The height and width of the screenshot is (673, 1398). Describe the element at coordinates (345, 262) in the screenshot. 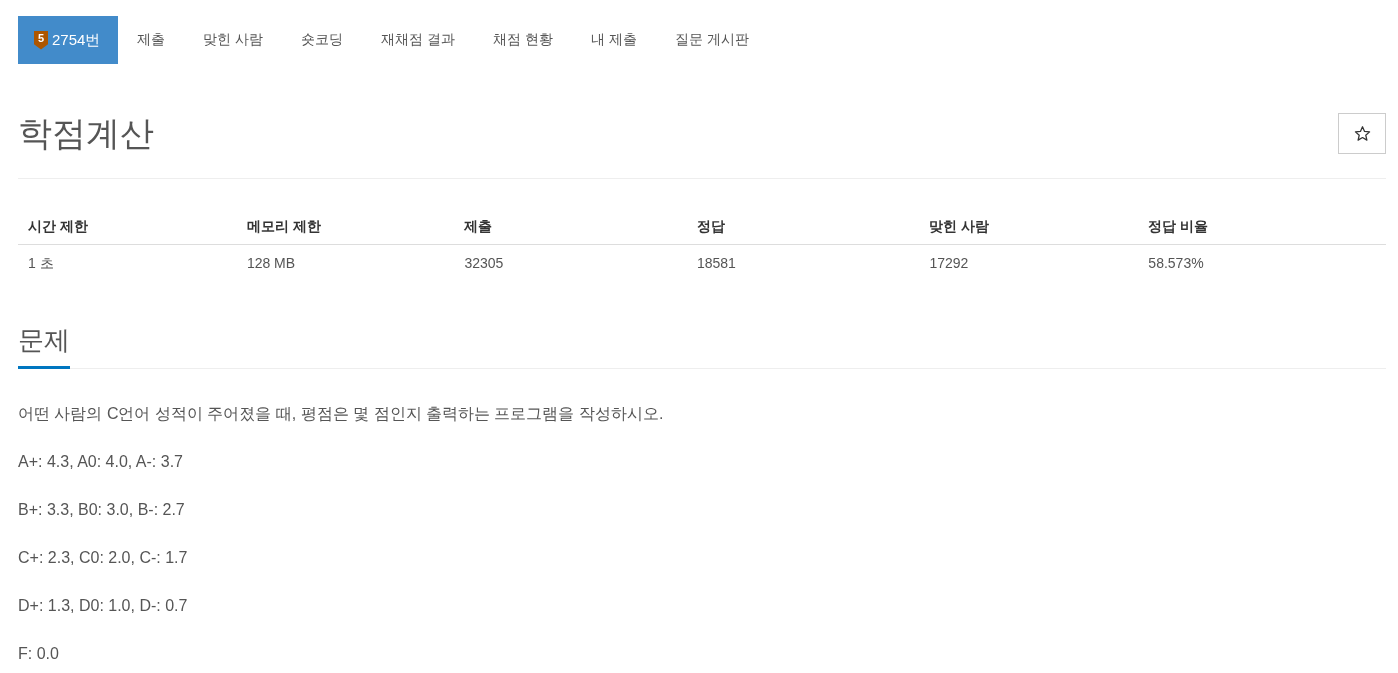

I see `table-cell: 128 MB` at that location.